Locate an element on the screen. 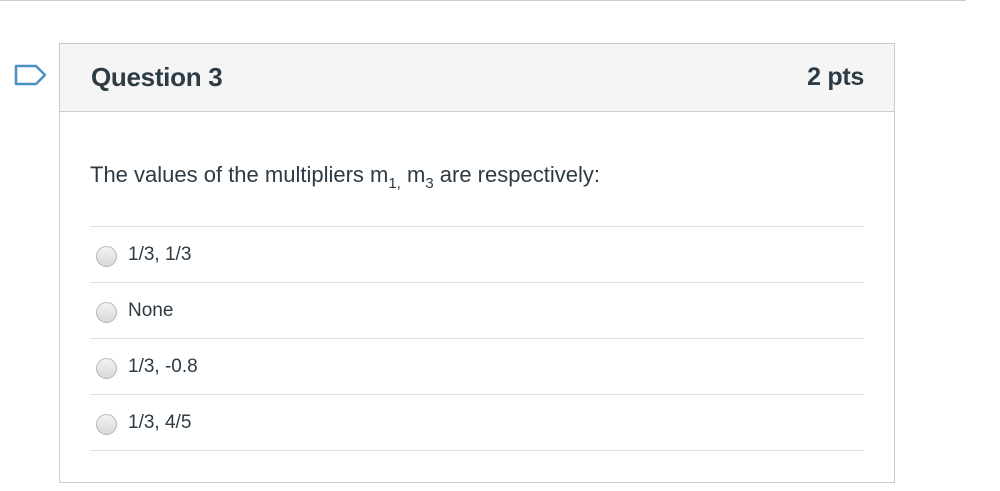 This screenshot has width=1000, height=491. question-subscript-1: 1, is located at coordinates (394, 183).